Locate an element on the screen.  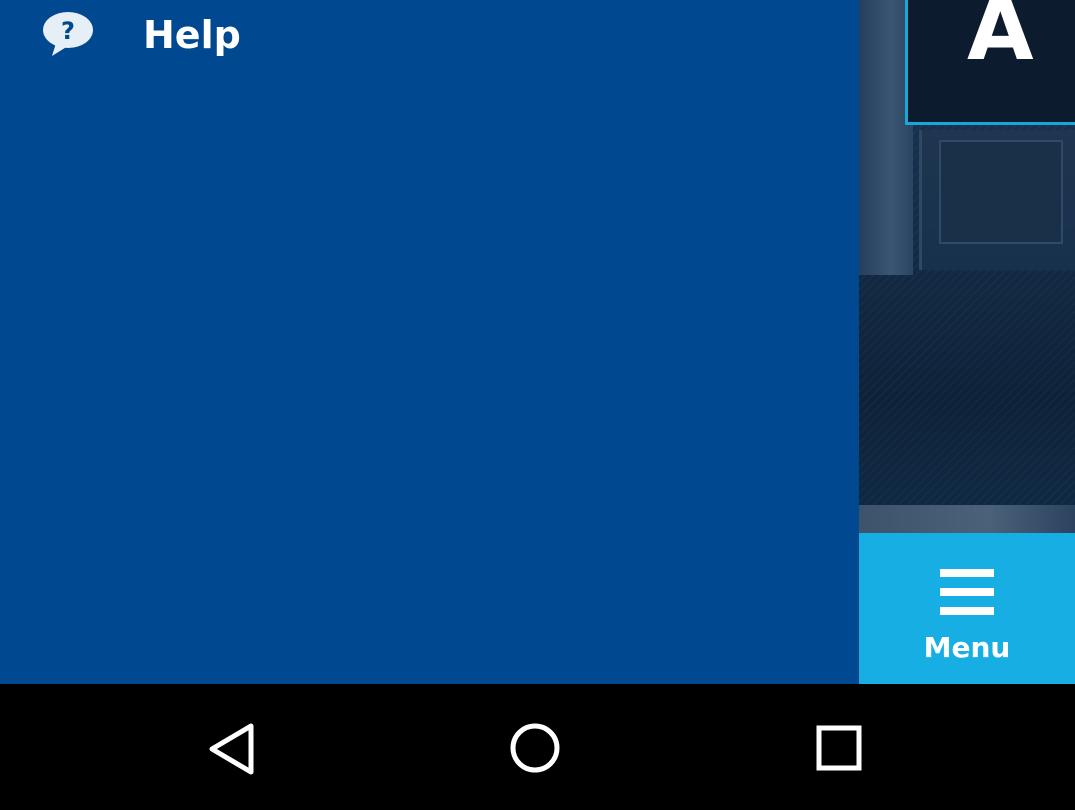
cabinet-image-detail is located at coordinates (1001, 192).